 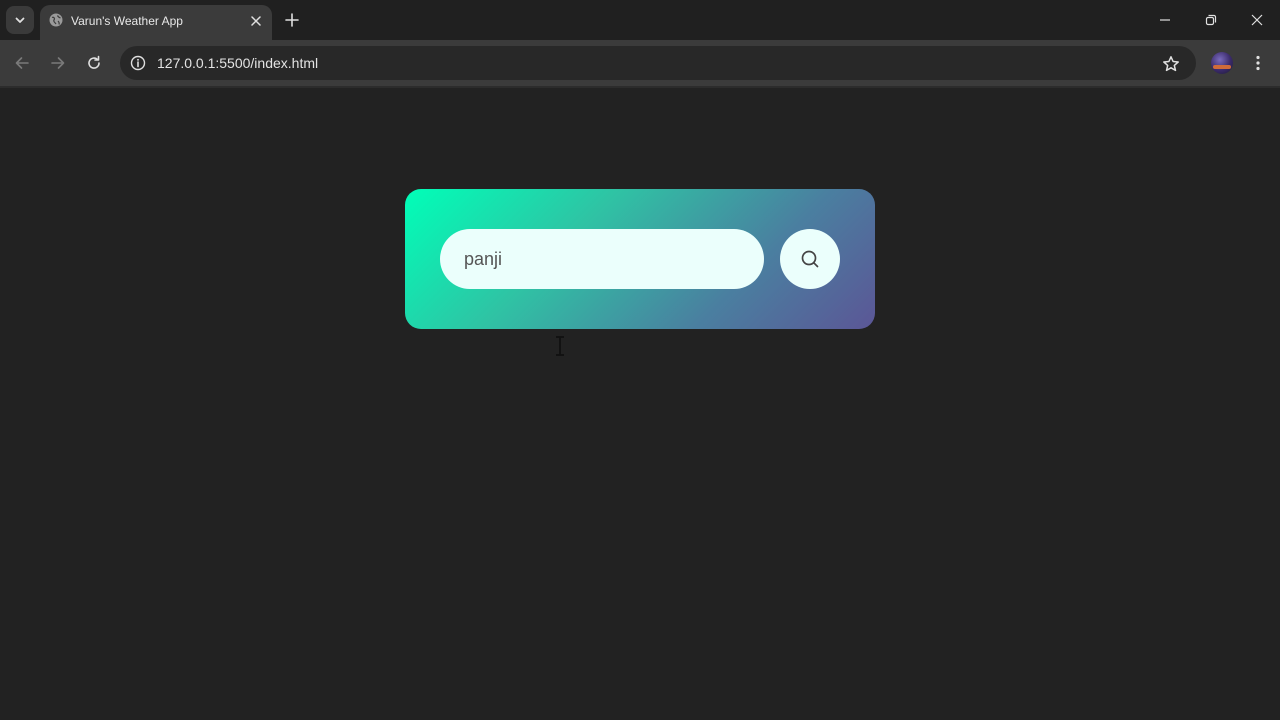 I want to click on city-search-input, so click(x=602, y=259).